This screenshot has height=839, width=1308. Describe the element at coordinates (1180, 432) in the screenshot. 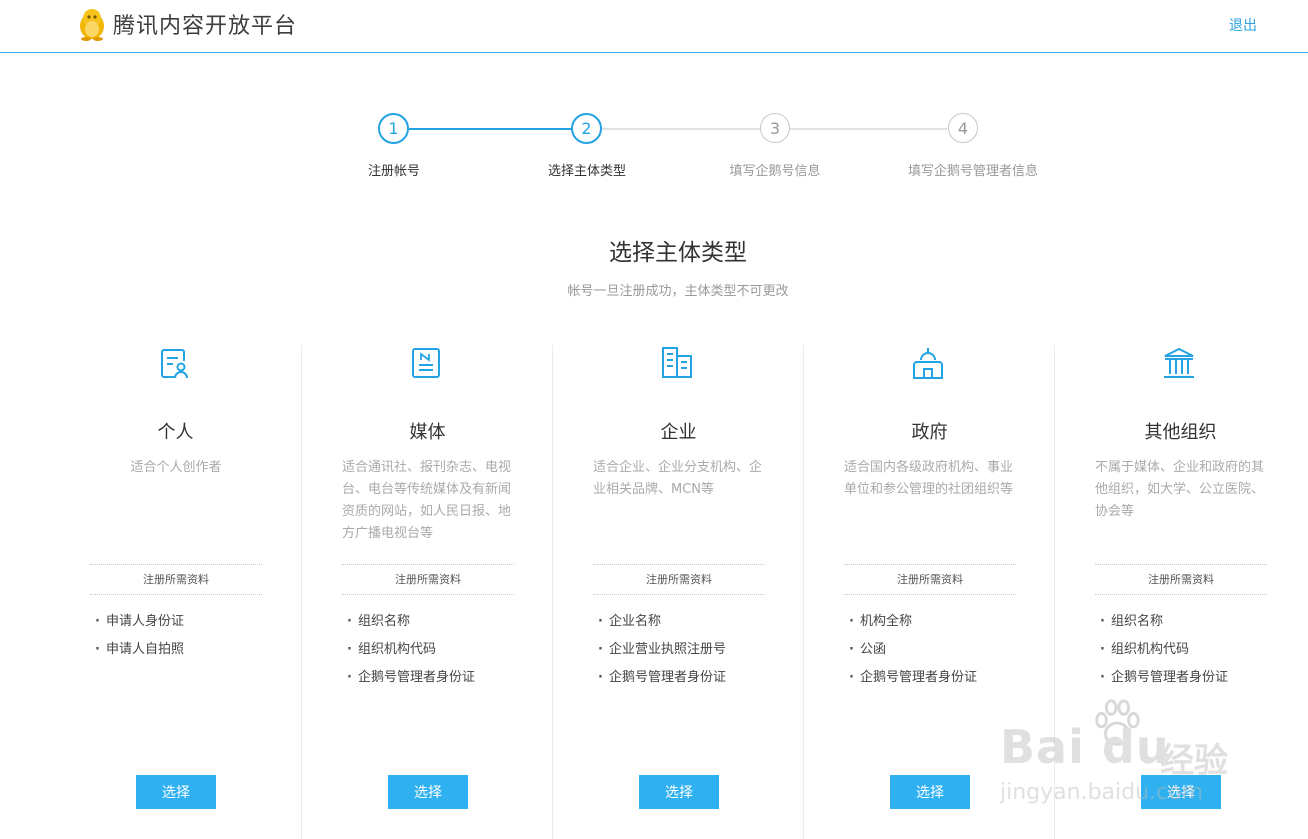

I see `card-title: 其他组织` at that location.